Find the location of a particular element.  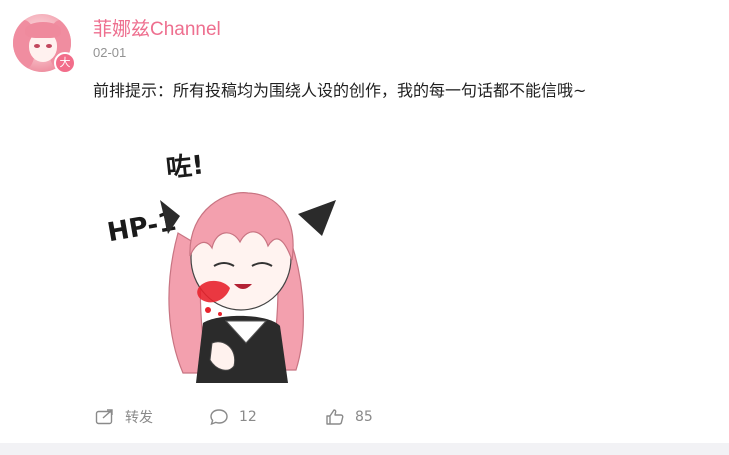

sticker-ribbon-right is located at coordinates (317, 218).